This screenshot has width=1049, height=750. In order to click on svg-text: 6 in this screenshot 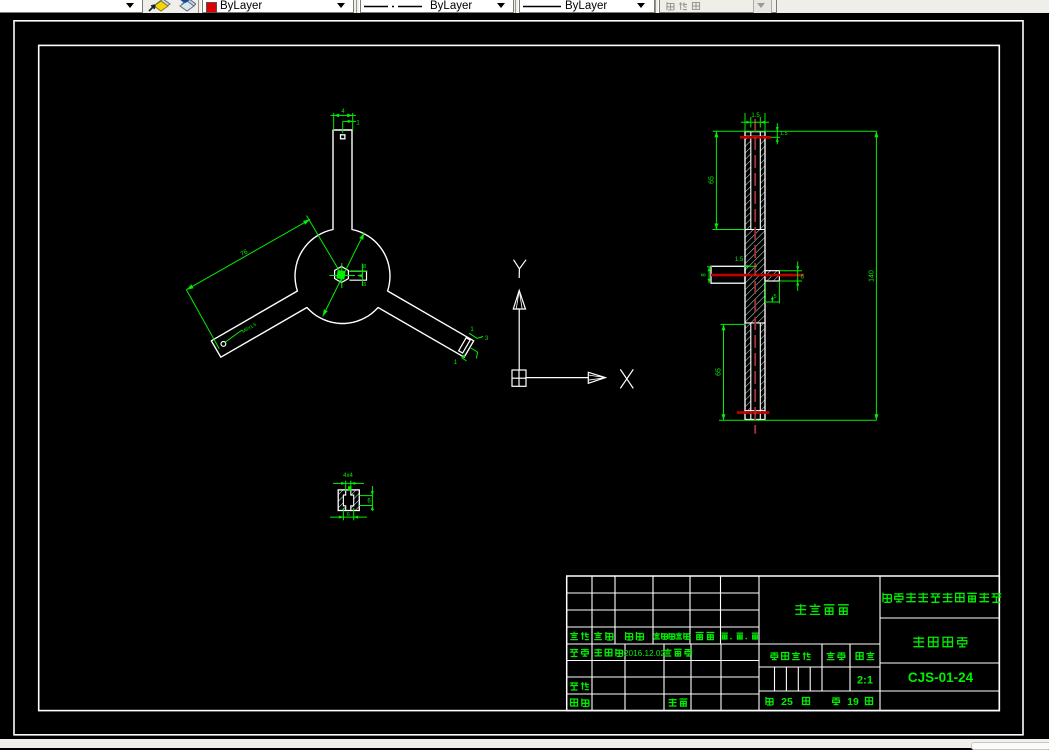, I will do `click(348, 515)`.